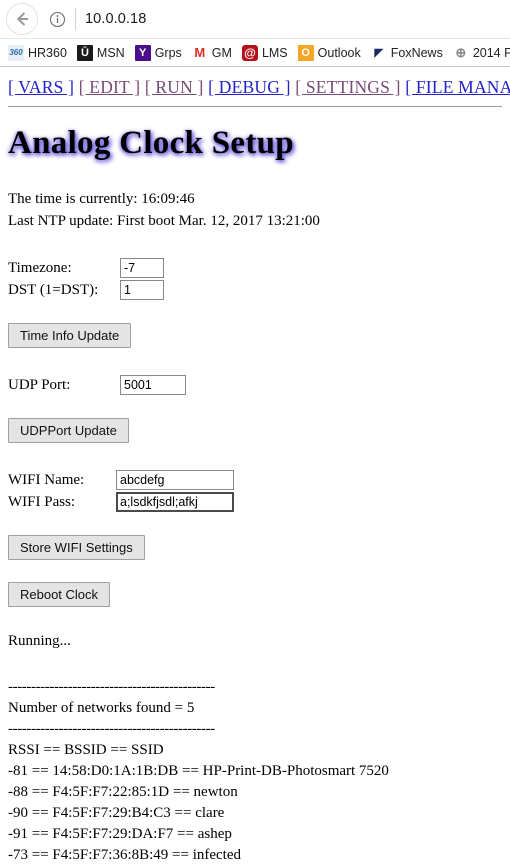 The width and height of the screenshot is (510, 866). Describe the element at coordinates (123, 792) in the screenshot. I see `network-row: -88 == F4:5F:F7:22:85:1D == newton` at that location.